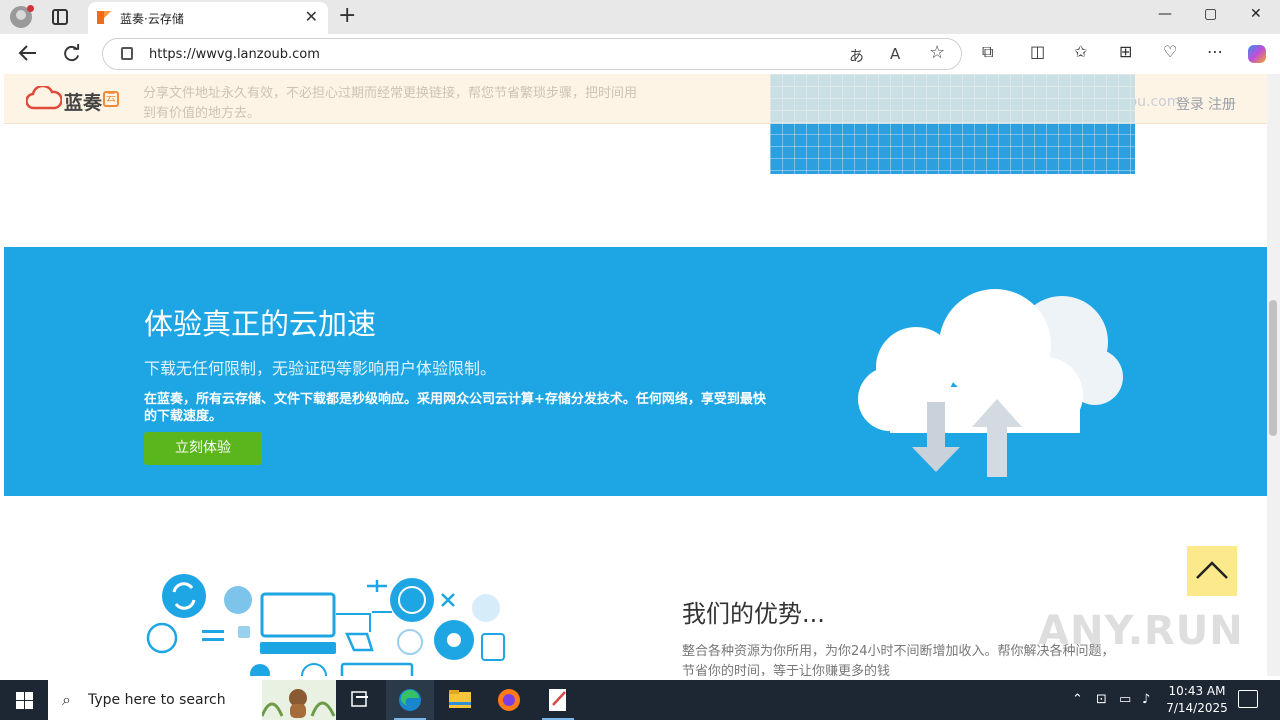 This screenshot has width=1280, height=724. What do you see at coordinates (311, 16) in the screenshot?
I see `tab-close-icon: ✕` at bounding box center [311, 16].